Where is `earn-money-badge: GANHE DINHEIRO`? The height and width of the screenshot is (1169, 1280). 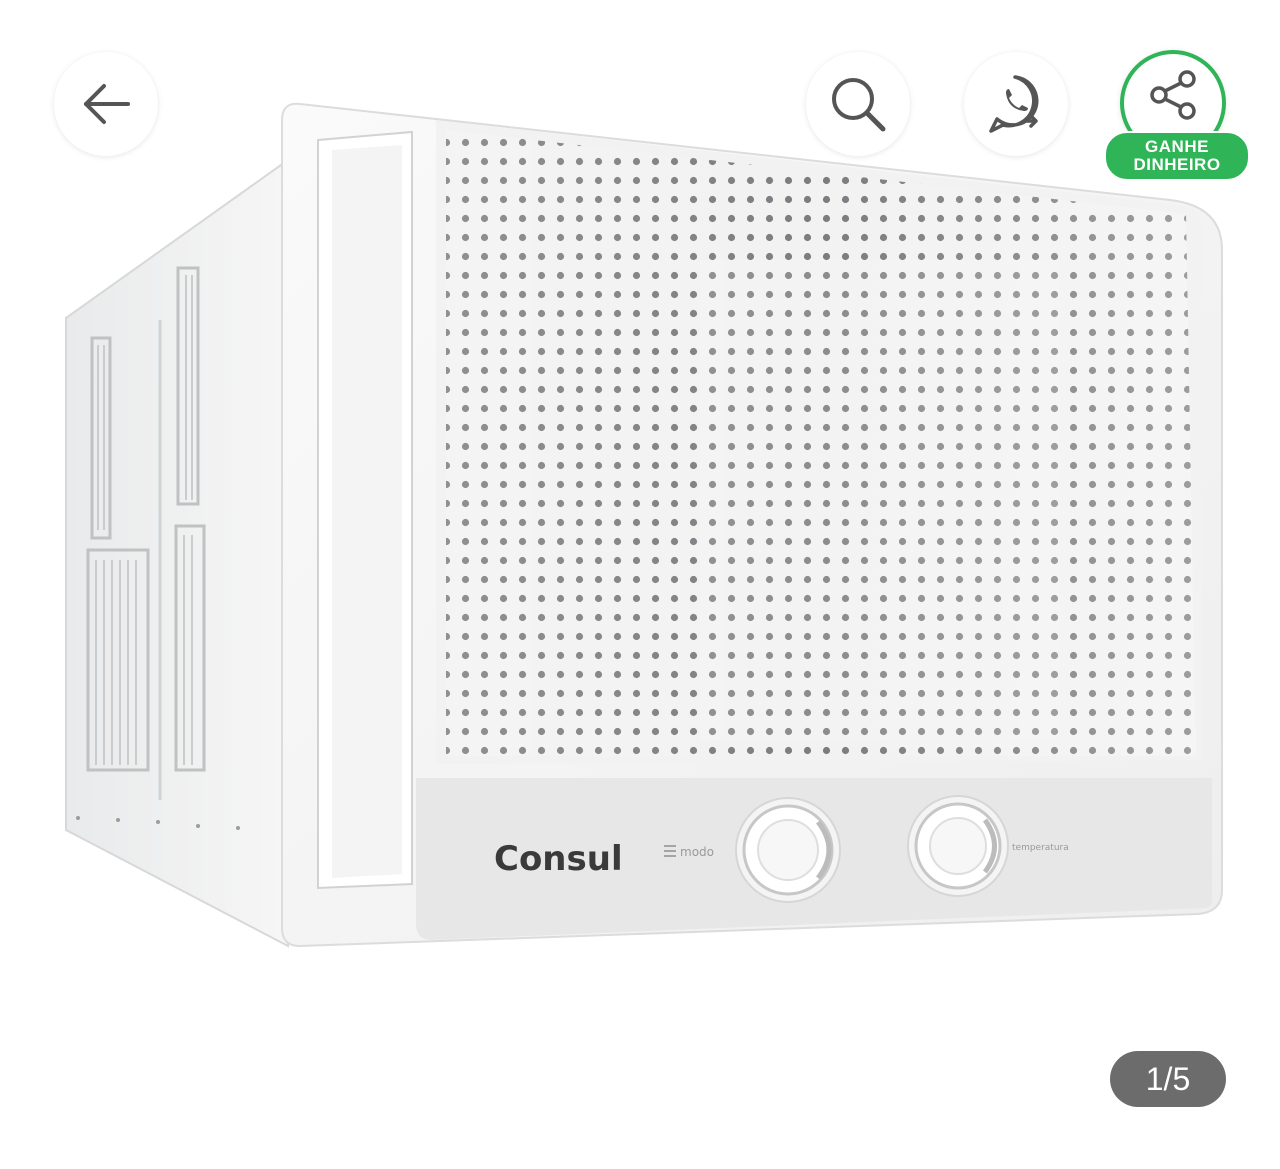 earn-money-badge: GANHE DINHEIRO is located at coordinates (1177, 156).